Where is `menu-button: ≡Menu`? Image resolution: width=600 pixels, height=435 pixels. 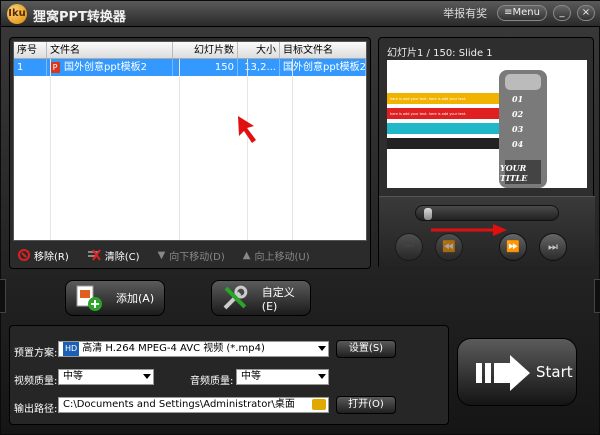 menu-button: ≡Menu is located at coordinates (522, 13).